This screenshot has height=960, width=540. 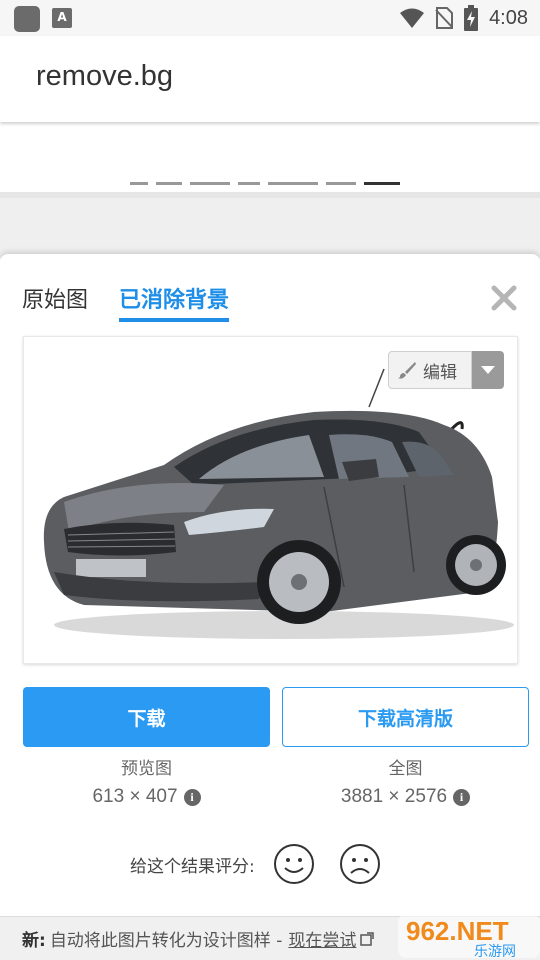 I want to click on edit-dropdown-button, so click(x=488, y=370).